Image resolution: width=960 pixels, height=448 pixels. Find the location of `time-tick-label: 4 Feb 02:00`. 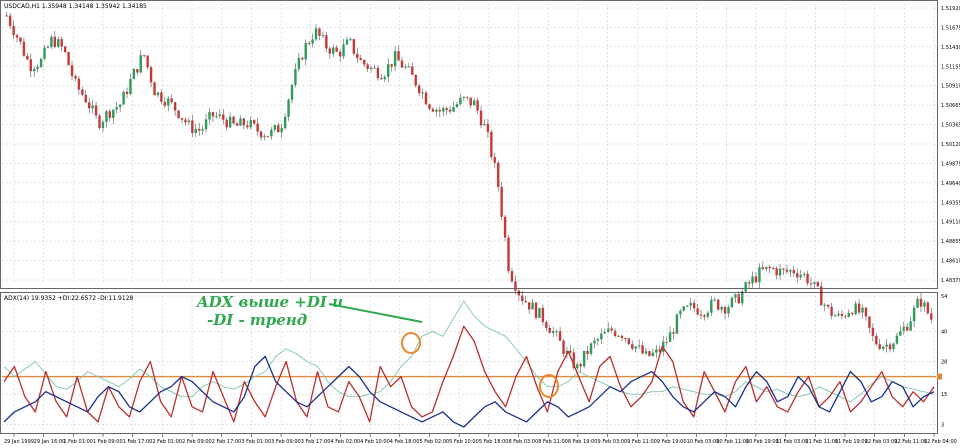

time-tick-label: 4 Feb 02:00 is located at coordinates (345, 442).